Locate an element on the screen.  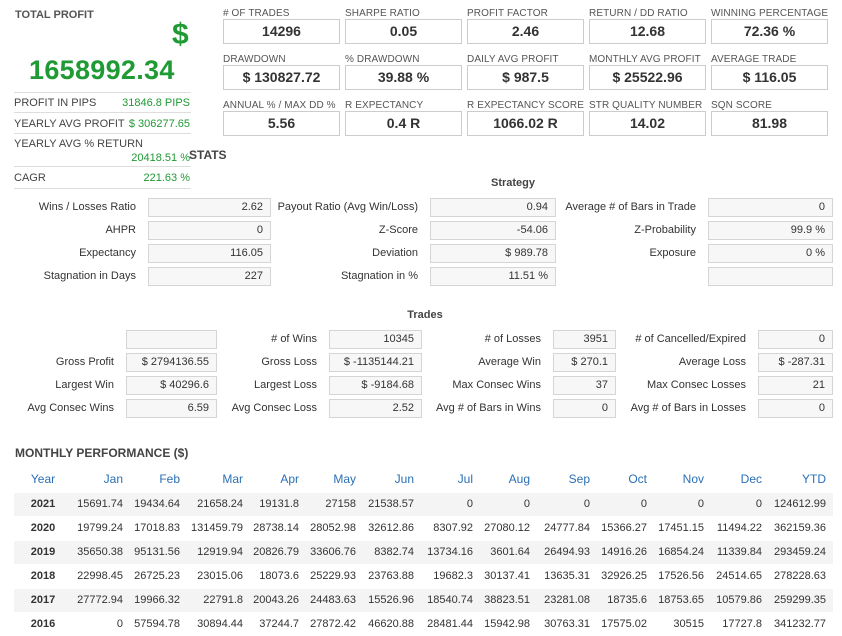
table-cell: 28481.44 is located at coordinates (450, 623).